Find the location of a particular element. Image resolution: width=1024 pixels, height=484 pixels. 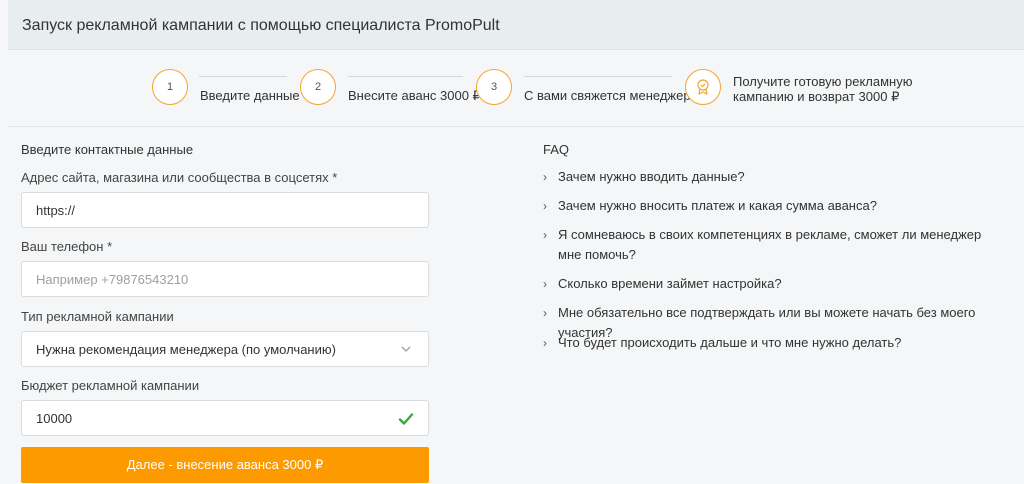

step-2-label: Внесите аванс 3000 ₽ is located at coordinates (414, 95).